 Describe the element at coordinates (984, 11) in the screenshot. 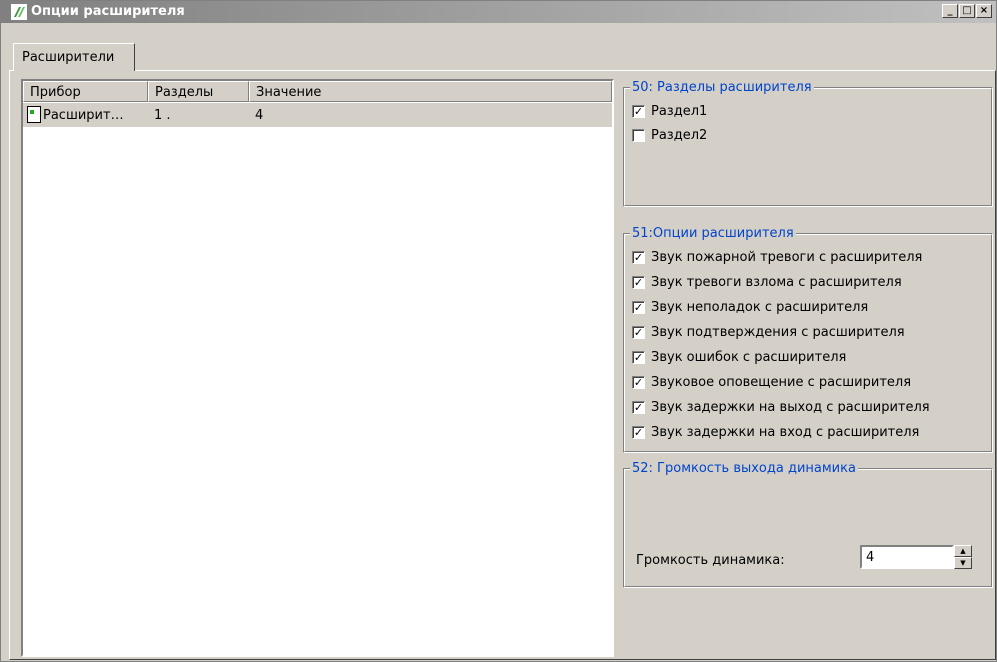

I see `close-button: ×` at that location.